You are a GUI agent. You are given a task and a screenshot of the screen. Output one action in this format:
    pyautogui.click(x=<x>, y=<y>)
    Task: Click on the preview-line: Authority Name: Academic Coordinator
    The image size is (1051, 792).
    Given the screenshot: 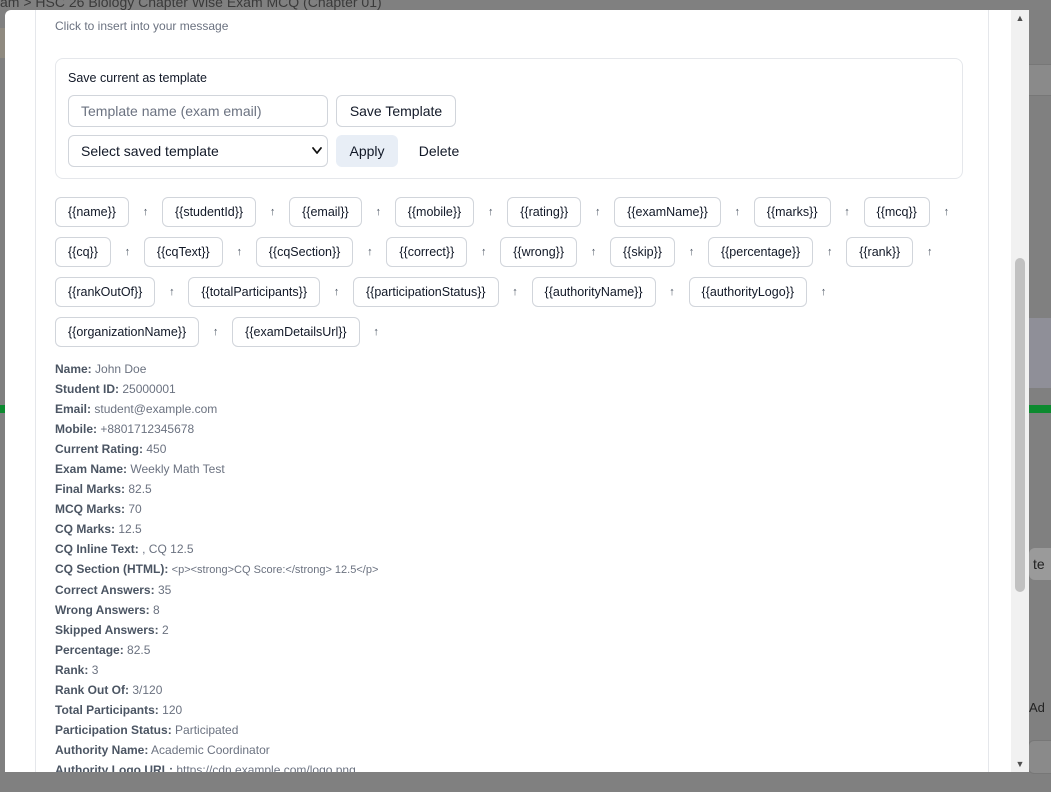 What is the action you would take?
    pyautogui.click(x=216, y=750)
    